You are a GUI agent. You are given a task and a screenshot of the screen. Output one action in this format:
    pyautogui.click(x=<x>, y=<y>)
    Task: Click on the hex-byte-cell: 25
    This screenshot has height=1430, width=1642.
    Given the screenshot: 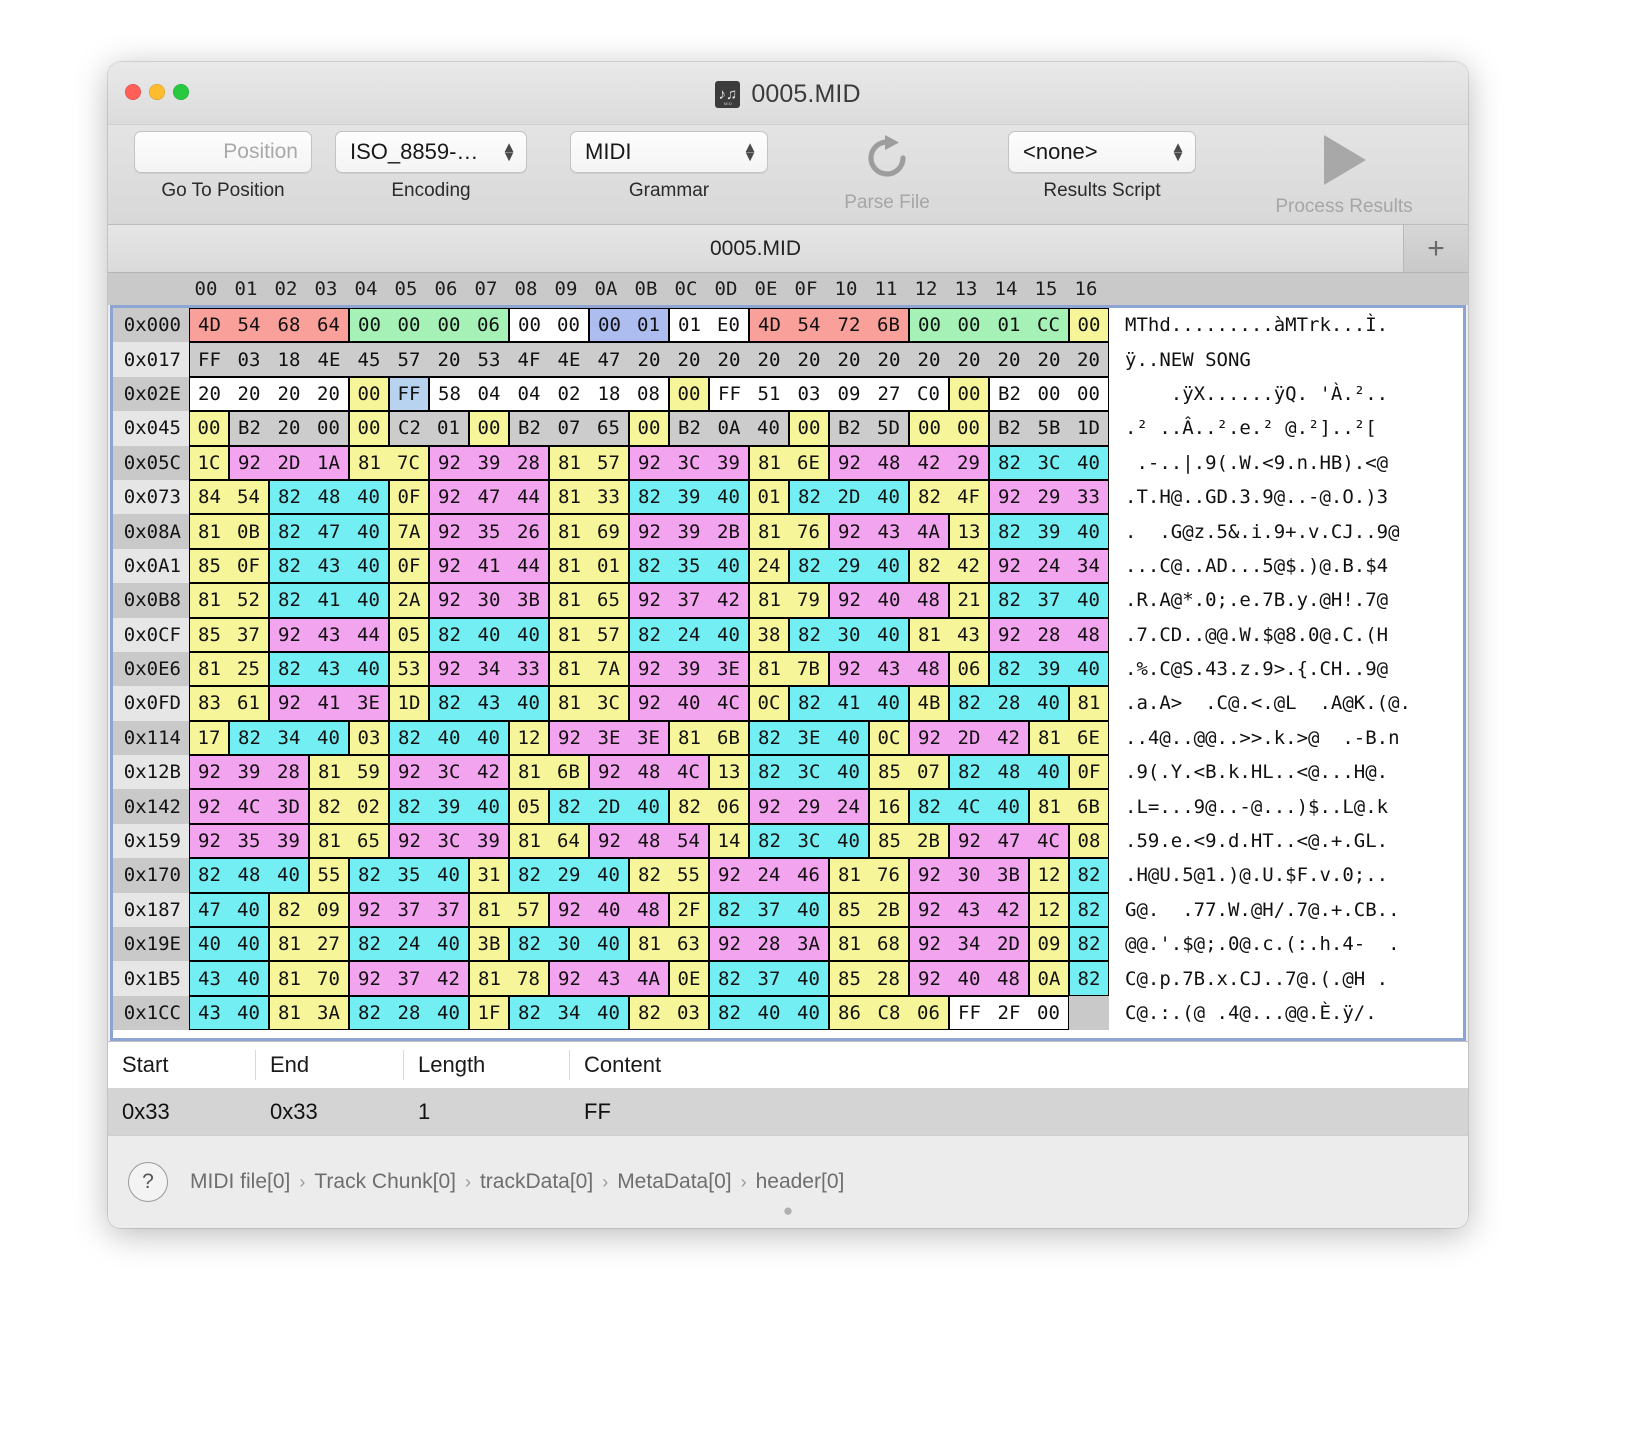 What is the action you would take?
    pyautogui.click(x=249, y=669)
    